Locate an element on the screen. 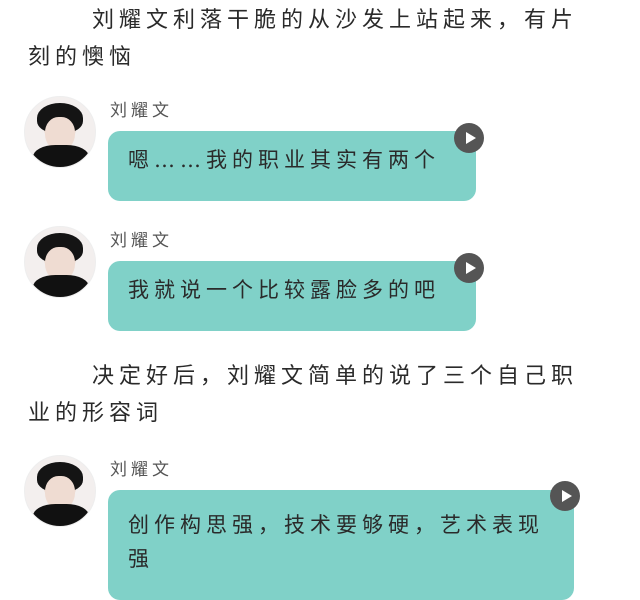  narration-paragraph-2: 决定好后，刘耀文简单的说了三个自己职业的形容词 is located at coordinates (303, 395).